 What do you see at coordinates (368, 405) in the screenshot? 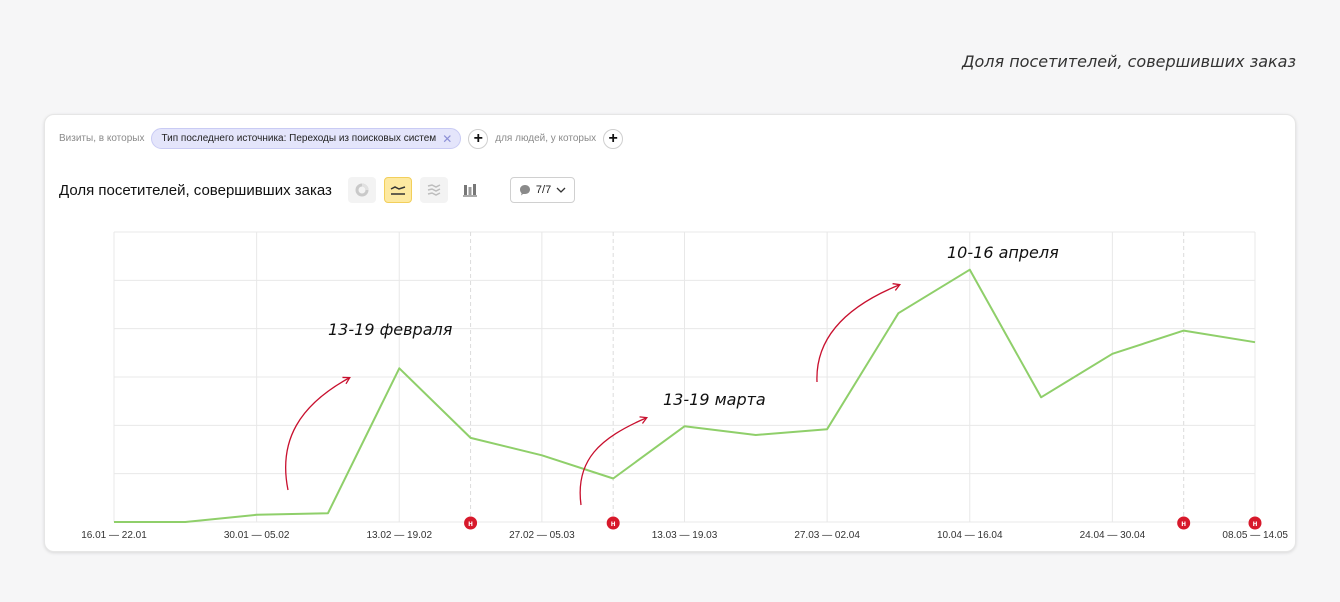
I see `callout: 13-19 февраля` at bounding box center [368, 405].